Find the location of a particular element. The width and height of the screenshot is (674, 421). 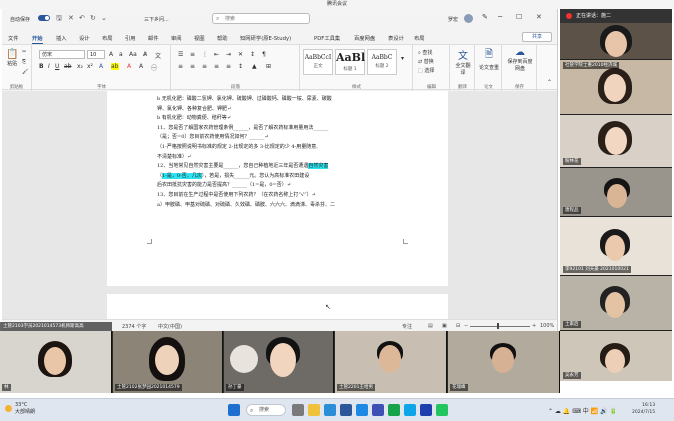

zoom-slider is located at coordinates (500, 326).